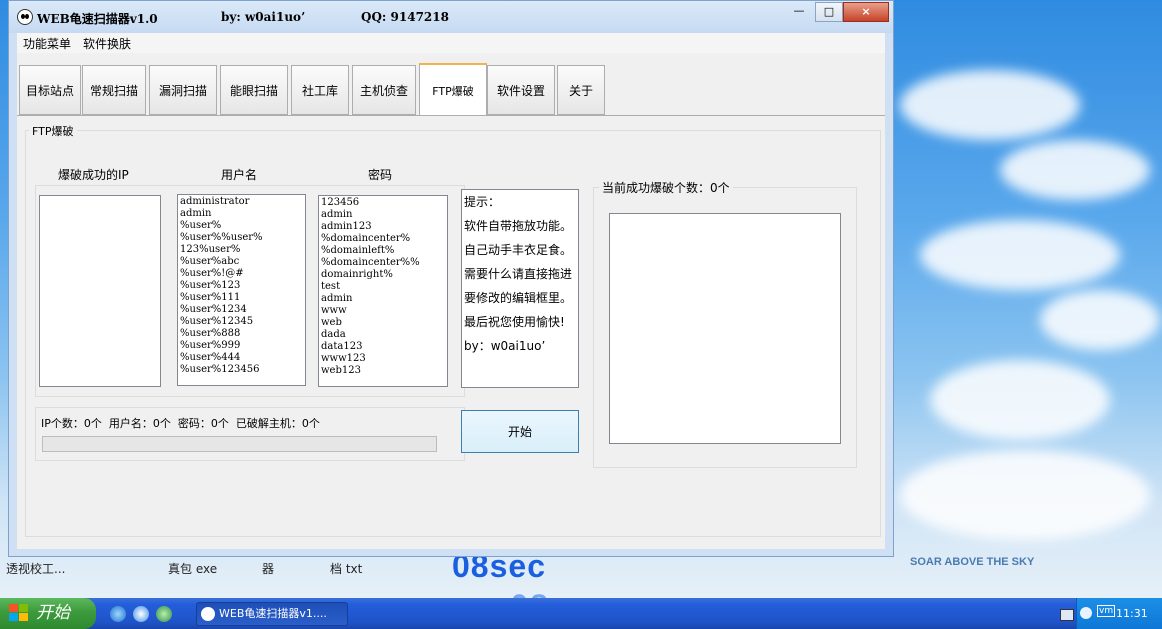 This screenshot has height=629, width=1162. Describe the element at coordinates (518, 274) in the screenshot. I see `tip-line: 需要什么请直接拖进` at that location.